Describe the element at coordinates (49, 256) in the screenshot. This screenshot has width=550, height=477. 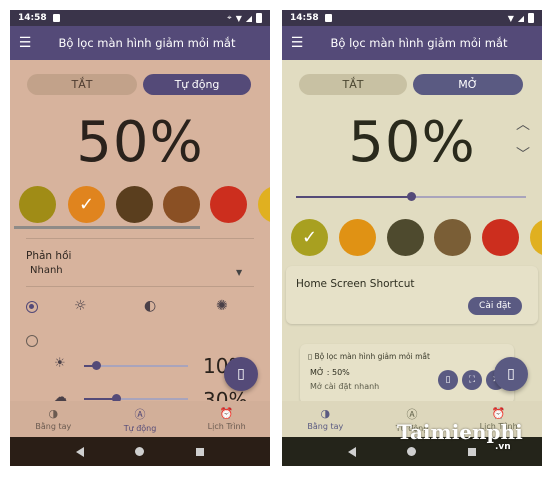
I see `feedback-label: Phản hồi` at that location.